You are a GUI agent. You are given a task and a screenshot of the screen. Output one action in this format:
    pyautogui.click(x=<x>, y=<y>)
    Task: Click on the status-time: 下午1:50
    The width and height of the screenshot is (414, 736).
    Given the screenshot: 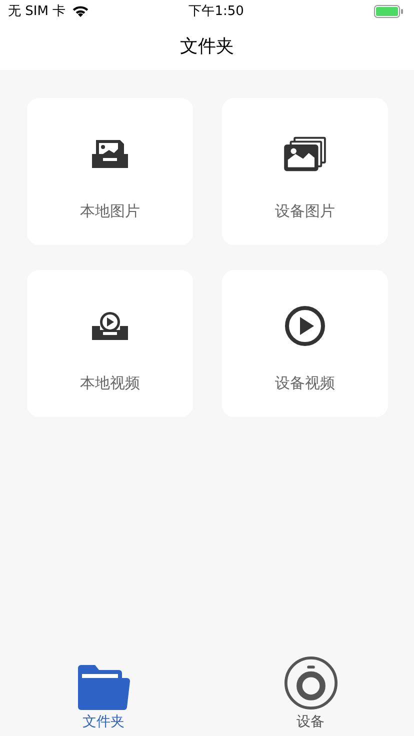 What is the action you would take?
    pyautogui.click(x=216, y=11)
    